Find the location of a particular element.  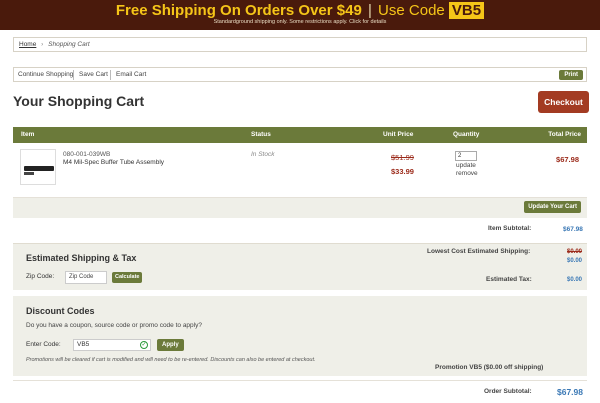

stock-status: In Stock is located at coordinates (263, 154).